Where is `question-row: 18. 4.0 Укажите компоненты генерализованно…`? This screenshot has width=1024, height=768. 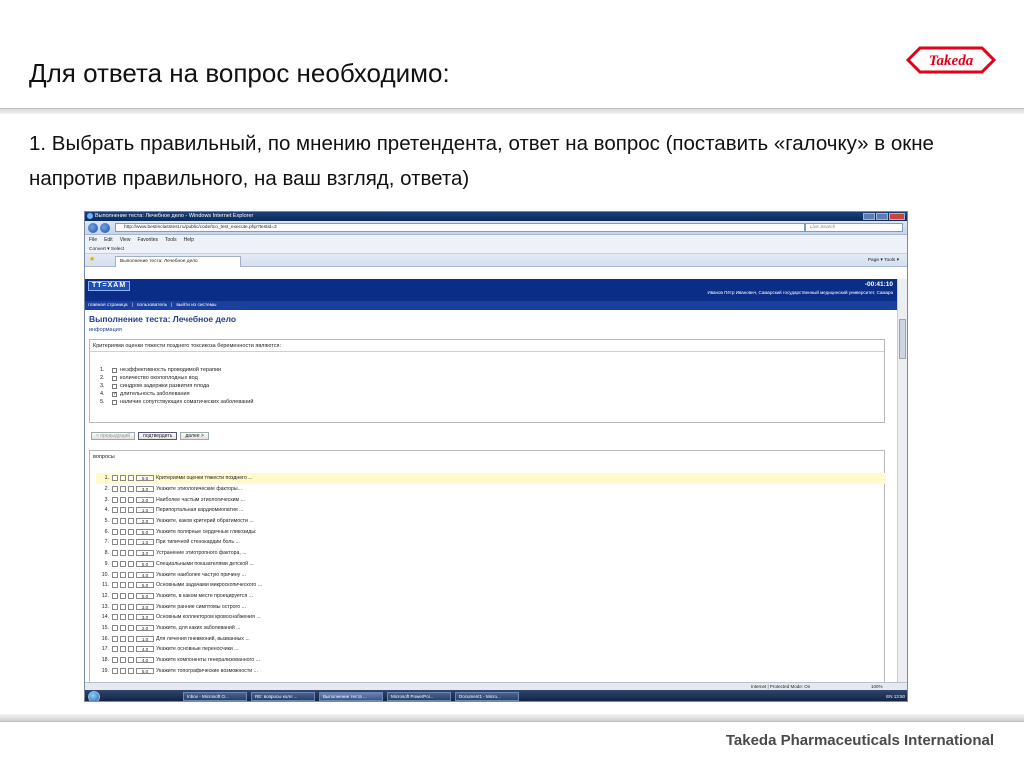 question-row: 18. 4.0 Укажите компоненты генерализованно… is located at coordinates (491, 660).